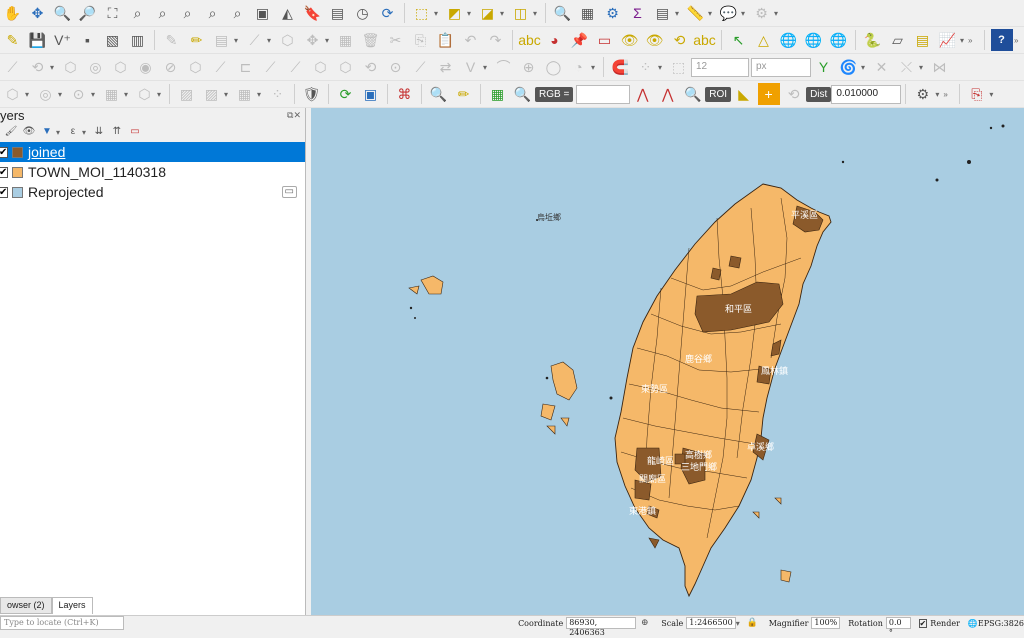  I want to click on curve-icon: ⌒, so click(504, 67).